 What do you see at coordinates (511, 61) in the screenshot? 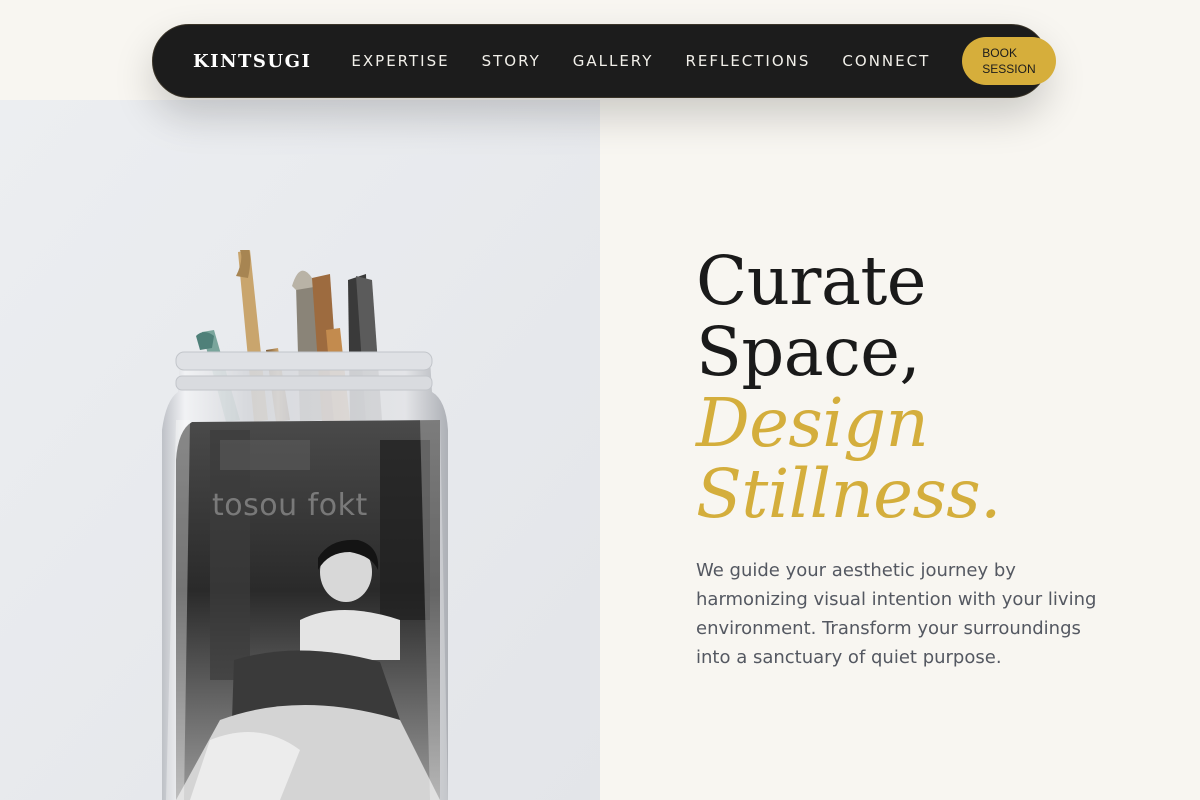
I see `nav-link-story: STORY` at bounding box center [511, 61].